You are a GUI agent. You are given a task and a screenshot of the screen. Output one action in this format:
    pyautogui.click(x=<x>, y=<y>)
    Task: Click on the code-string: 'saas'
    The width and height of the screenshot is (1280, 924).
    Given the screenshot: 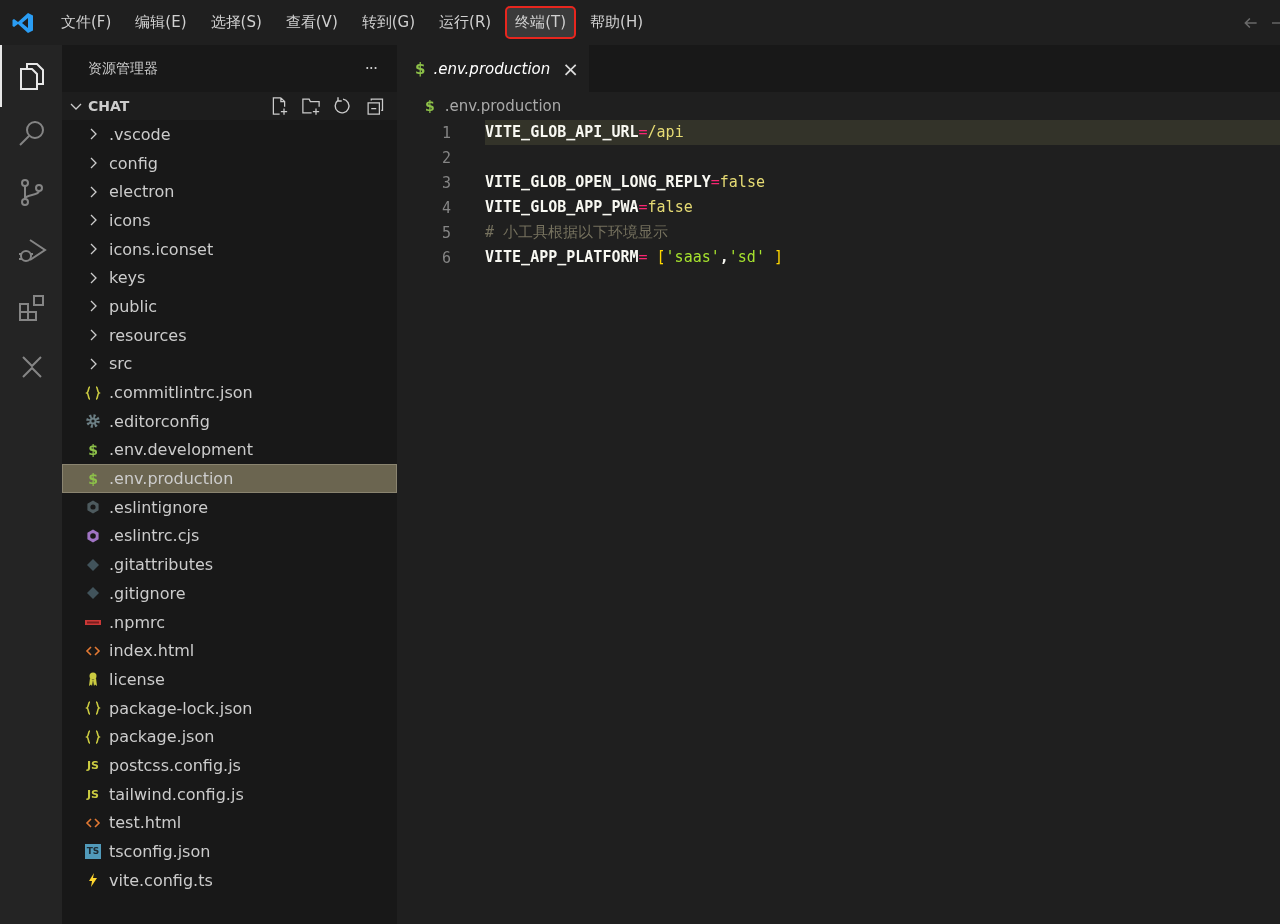 What is the action you would take?
    pyautogui.click(x=692, y=257)
    